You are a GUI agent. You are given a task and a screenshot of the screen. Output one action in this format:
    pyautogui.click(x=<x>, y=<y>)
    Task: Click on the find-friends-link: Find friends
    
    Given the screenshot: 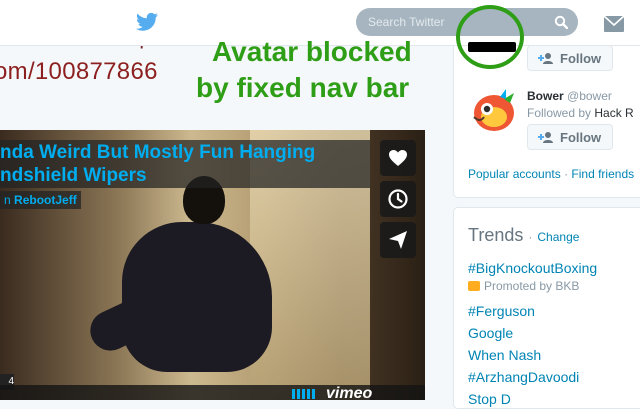 What is the action you would take?
    pyautogui.click(x=602, y=174)
    